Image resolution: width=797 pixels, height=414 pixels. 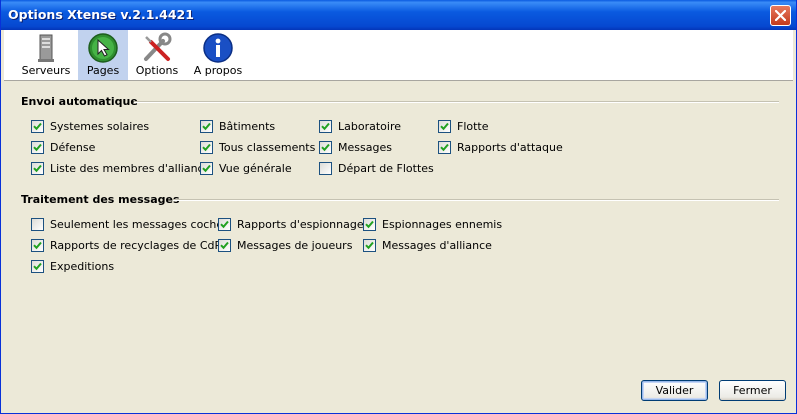 What do you see at coordinates (473, 126) in the screenshot?
I see `checkbox-label: Flotte` at bounding box center [473, 126].